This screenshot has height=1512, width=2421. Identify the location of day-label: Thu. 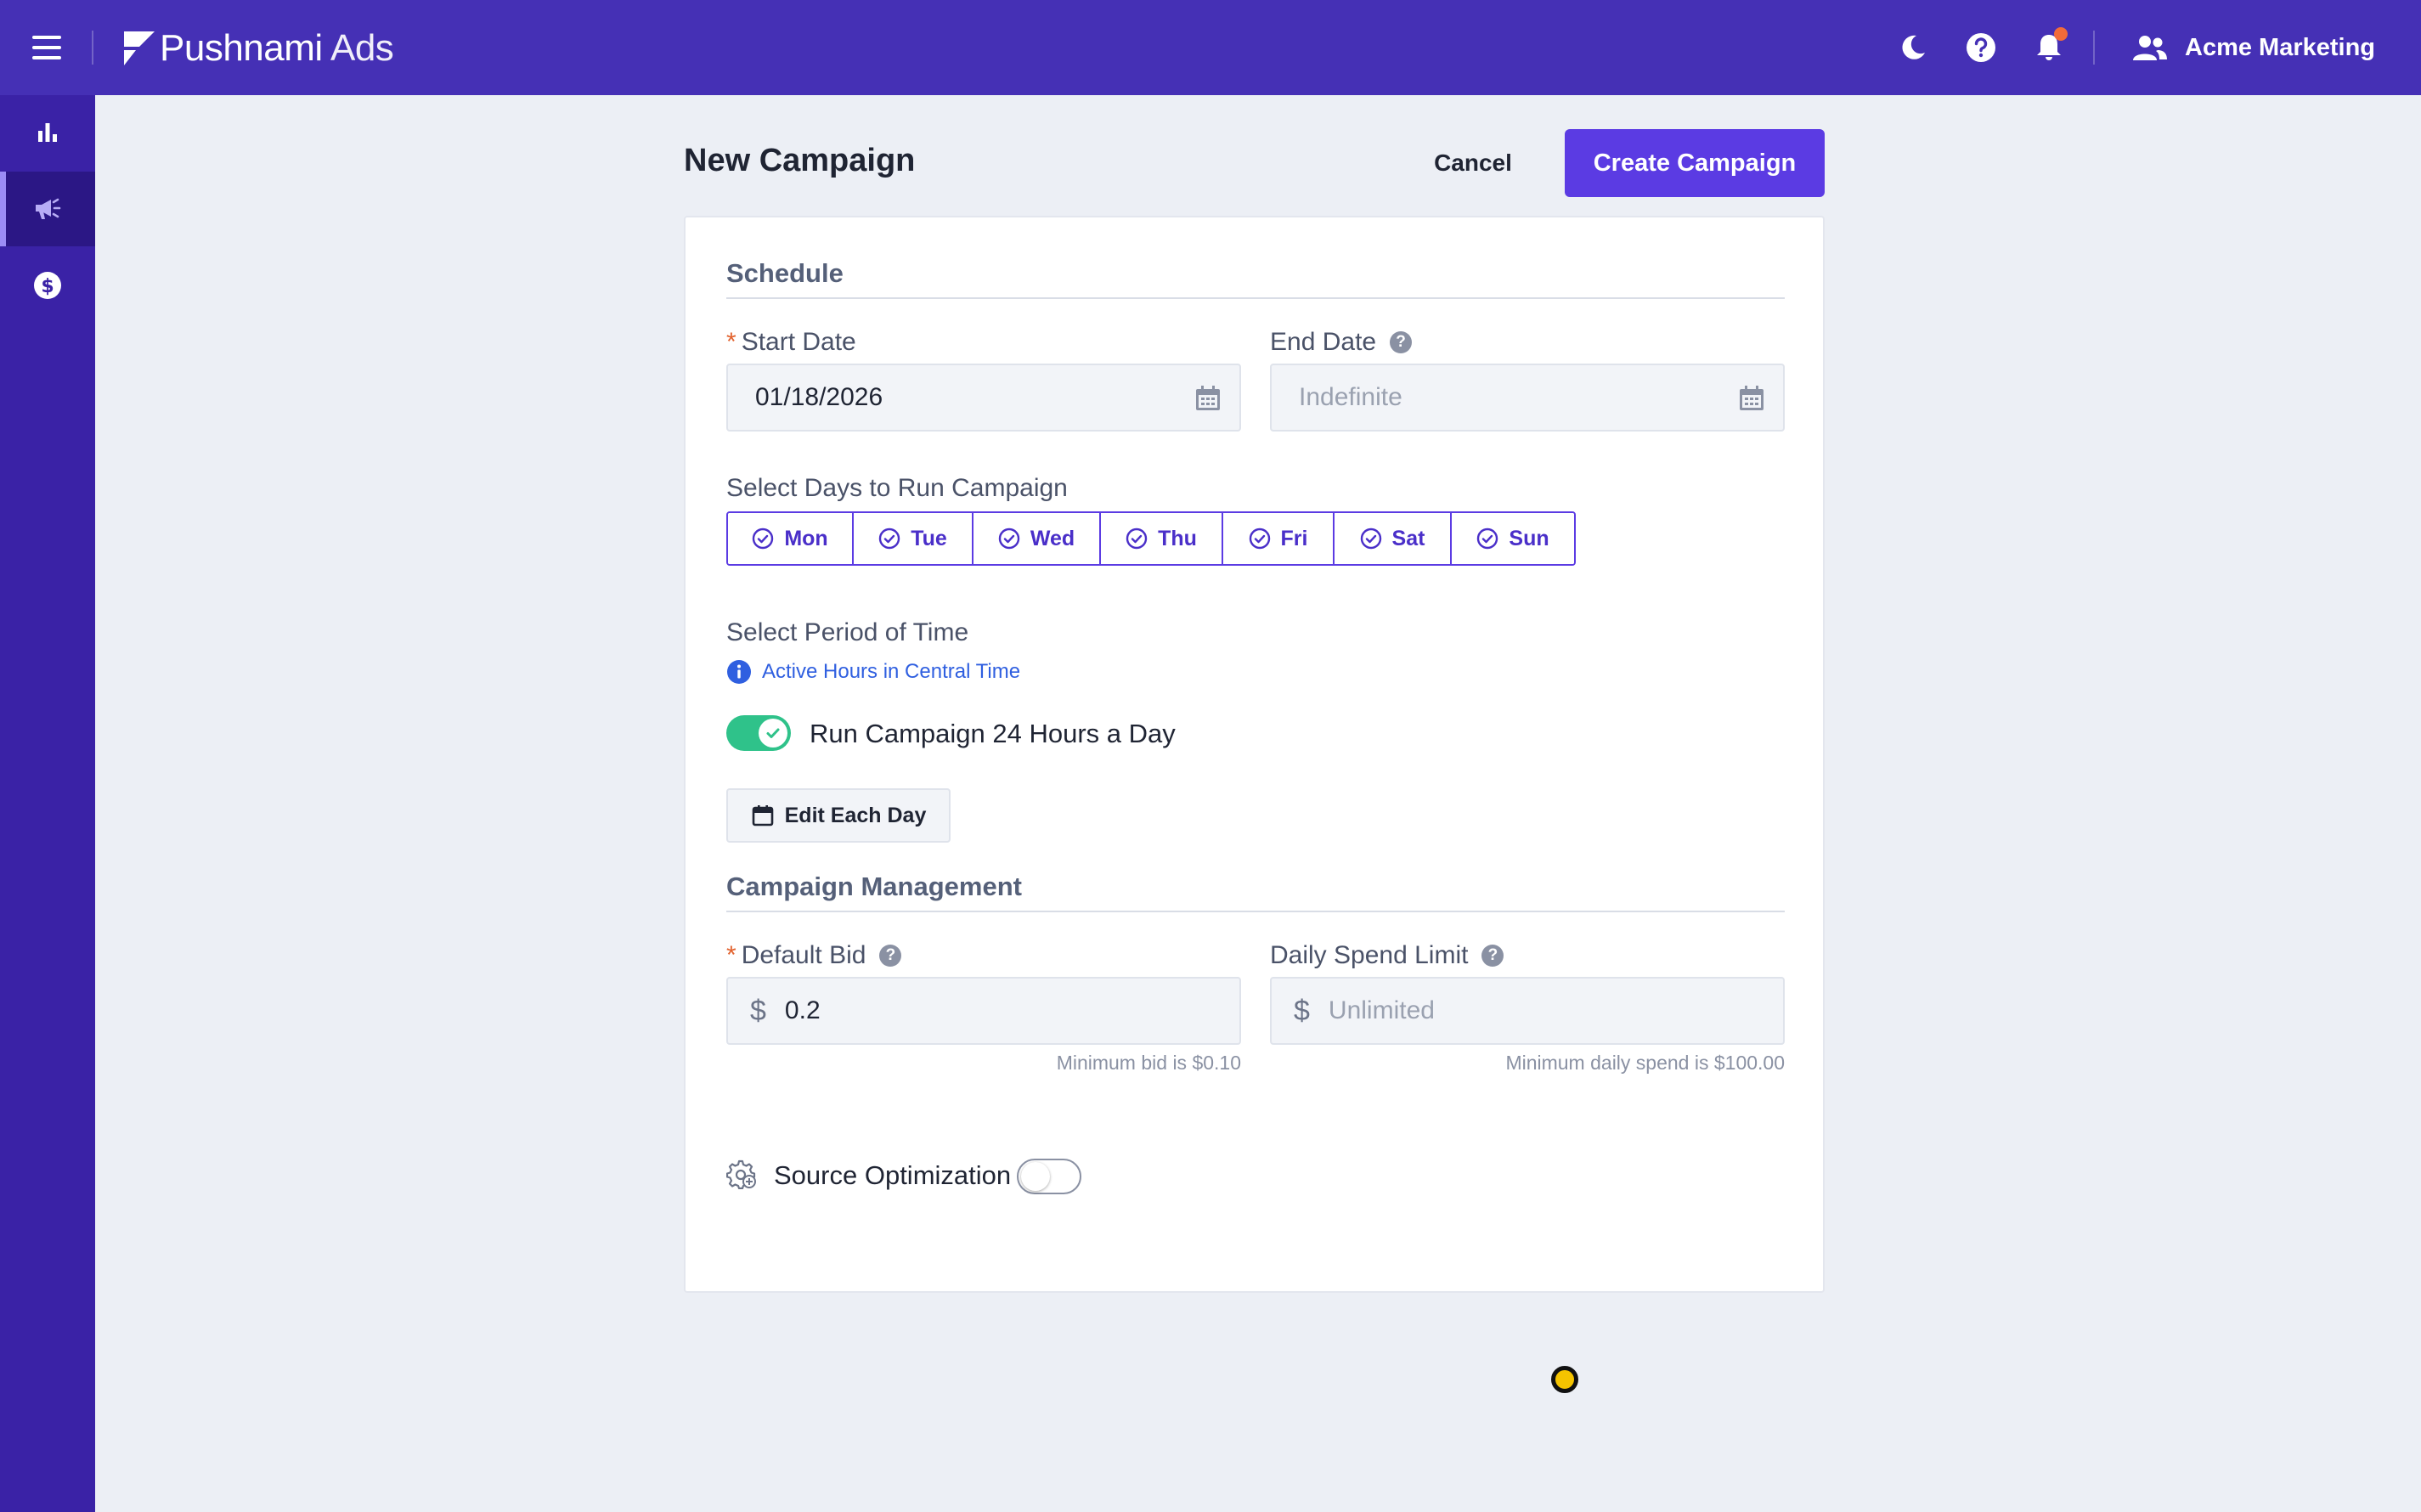
(1177, 538).